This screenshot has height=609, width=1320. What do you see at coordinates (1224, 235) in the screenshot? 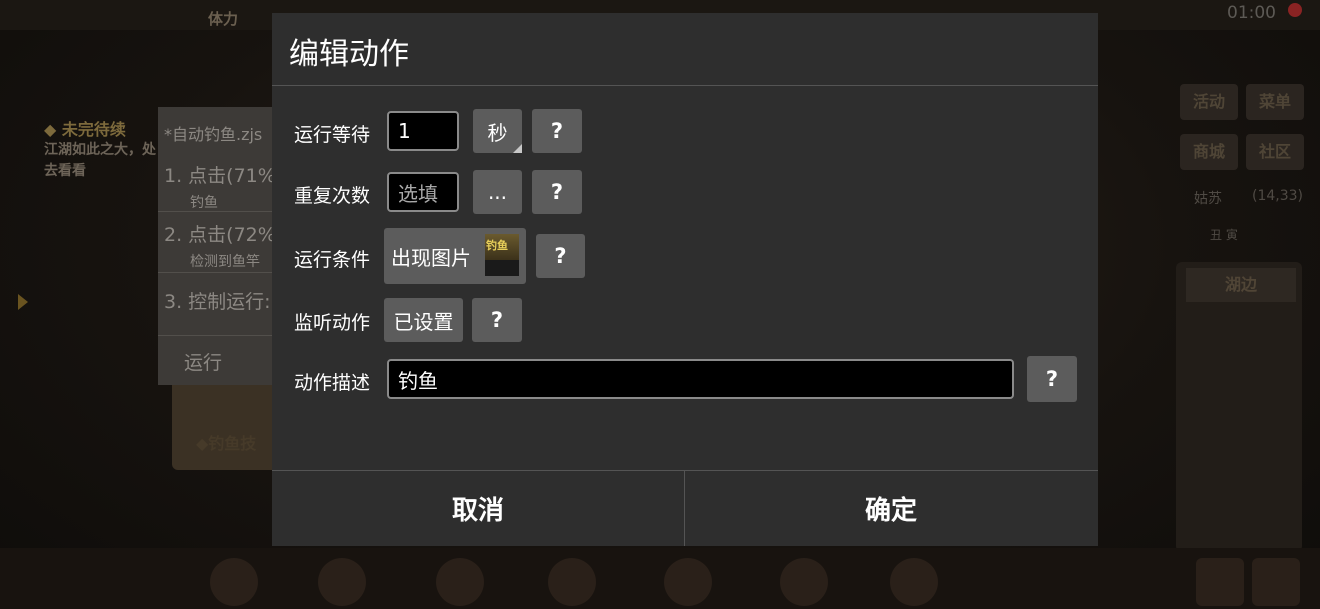
I see `time-of-day: 丑 寅` at bounding box center [1224, 235].